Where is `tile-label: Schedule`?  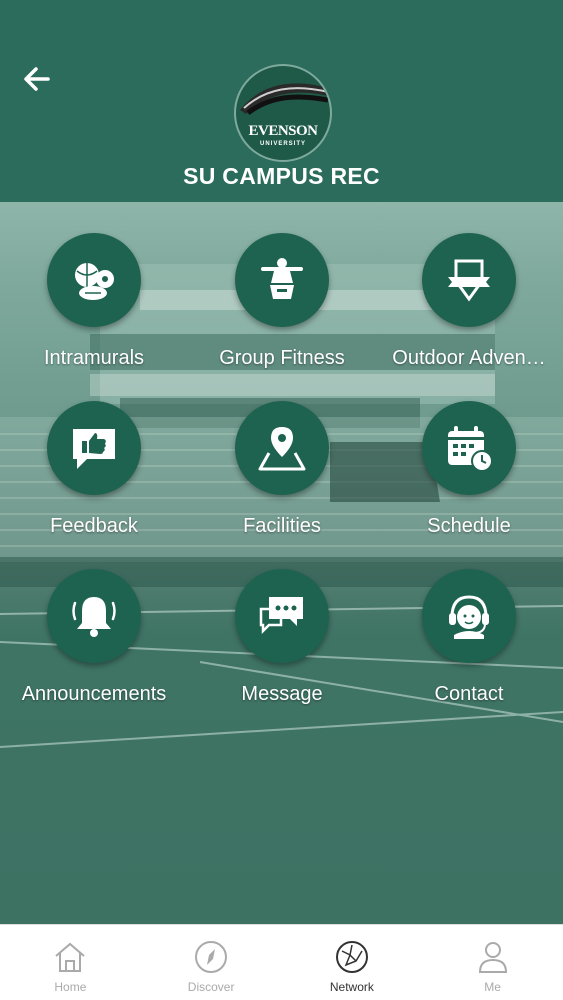
tile-label: Schedule is located at coordinates (469, 526).